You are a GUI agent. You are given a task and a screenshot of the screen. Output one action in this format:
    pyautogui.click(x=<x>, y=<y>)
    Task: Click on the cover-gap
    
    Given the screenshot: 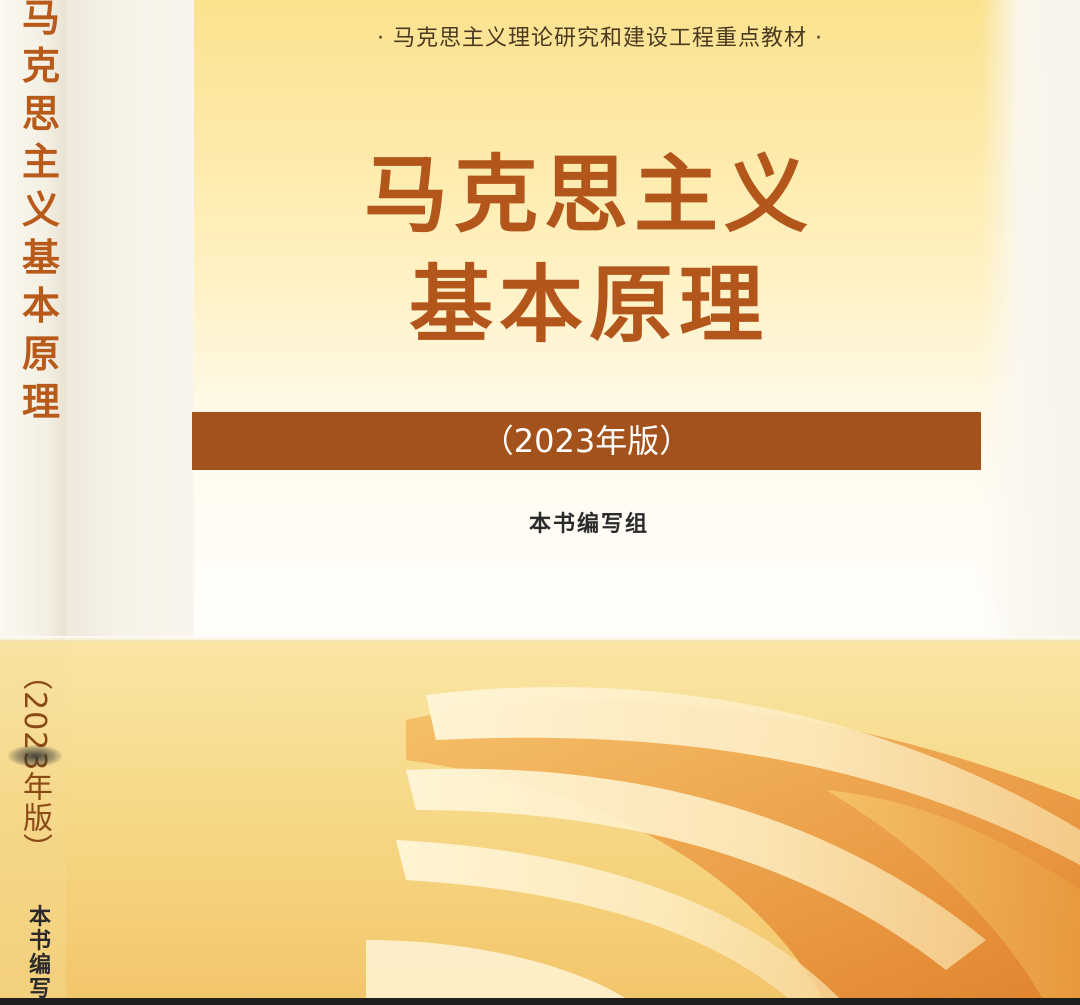 What is the action you would take?
    pyautogui.click(x=540, y=639)
    